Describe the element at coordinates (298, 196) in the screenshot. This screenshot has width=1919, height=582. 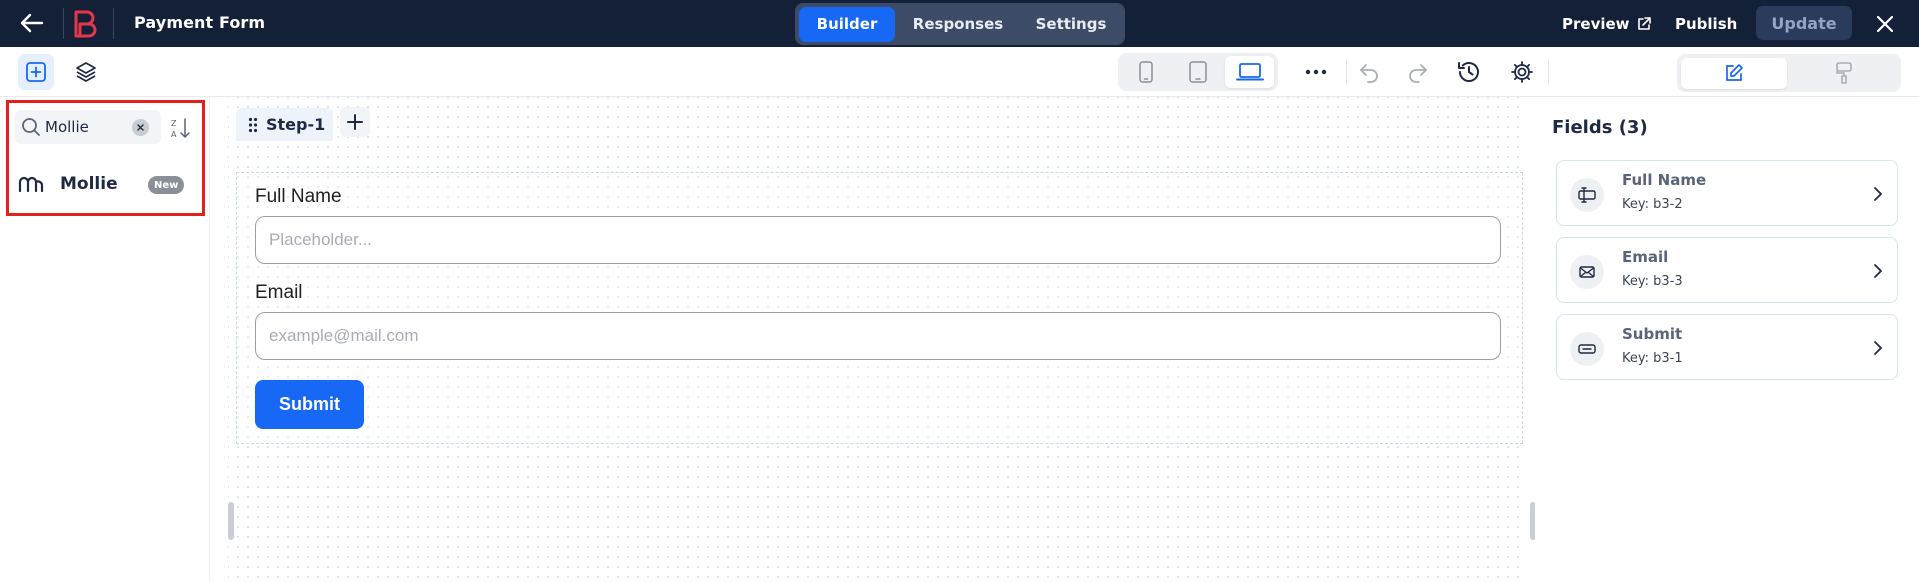
I see `full-name-label: Full Name` at that location.